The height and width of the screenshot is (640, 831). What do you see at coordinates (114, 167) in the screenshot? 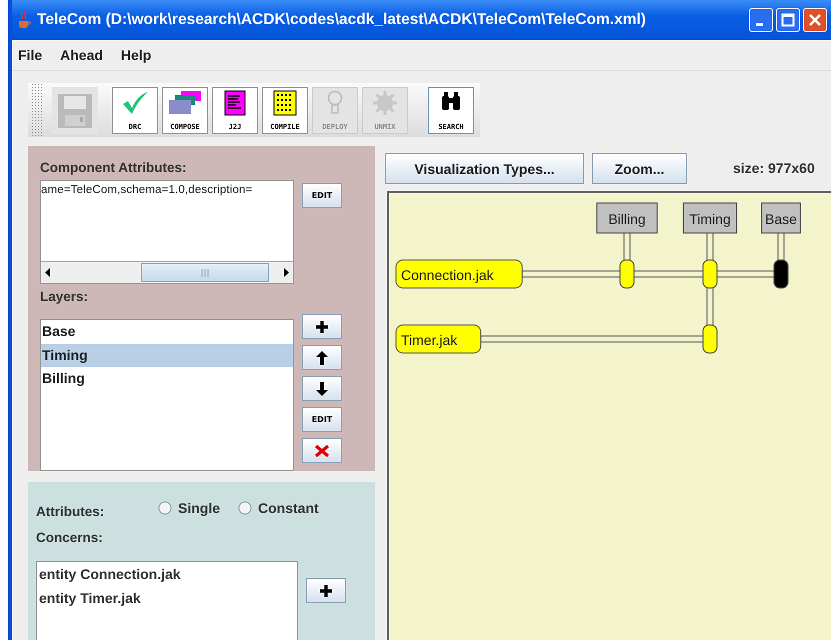
I see `section-label: Component Attributes:` at bounding box center [114, 167].